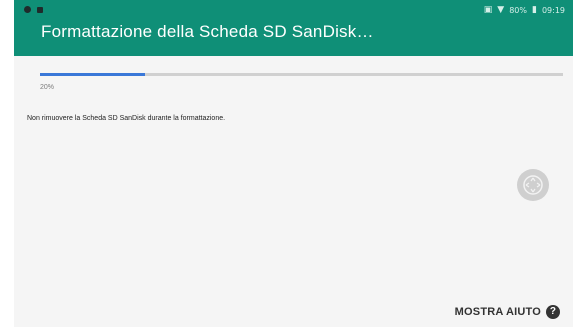 The image size is (587, 327). I want to click on notification-dot-icon, so click(27, 9).